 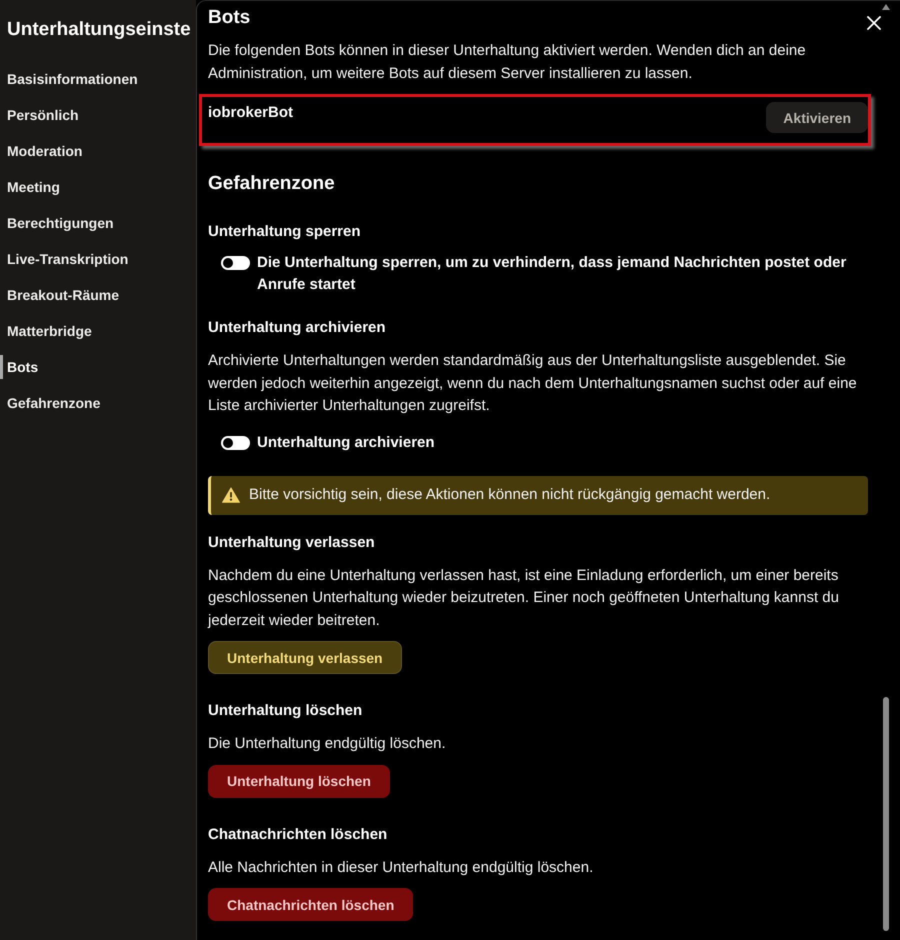 I want to click on section-title: Bots, so click(x=230, y=18).